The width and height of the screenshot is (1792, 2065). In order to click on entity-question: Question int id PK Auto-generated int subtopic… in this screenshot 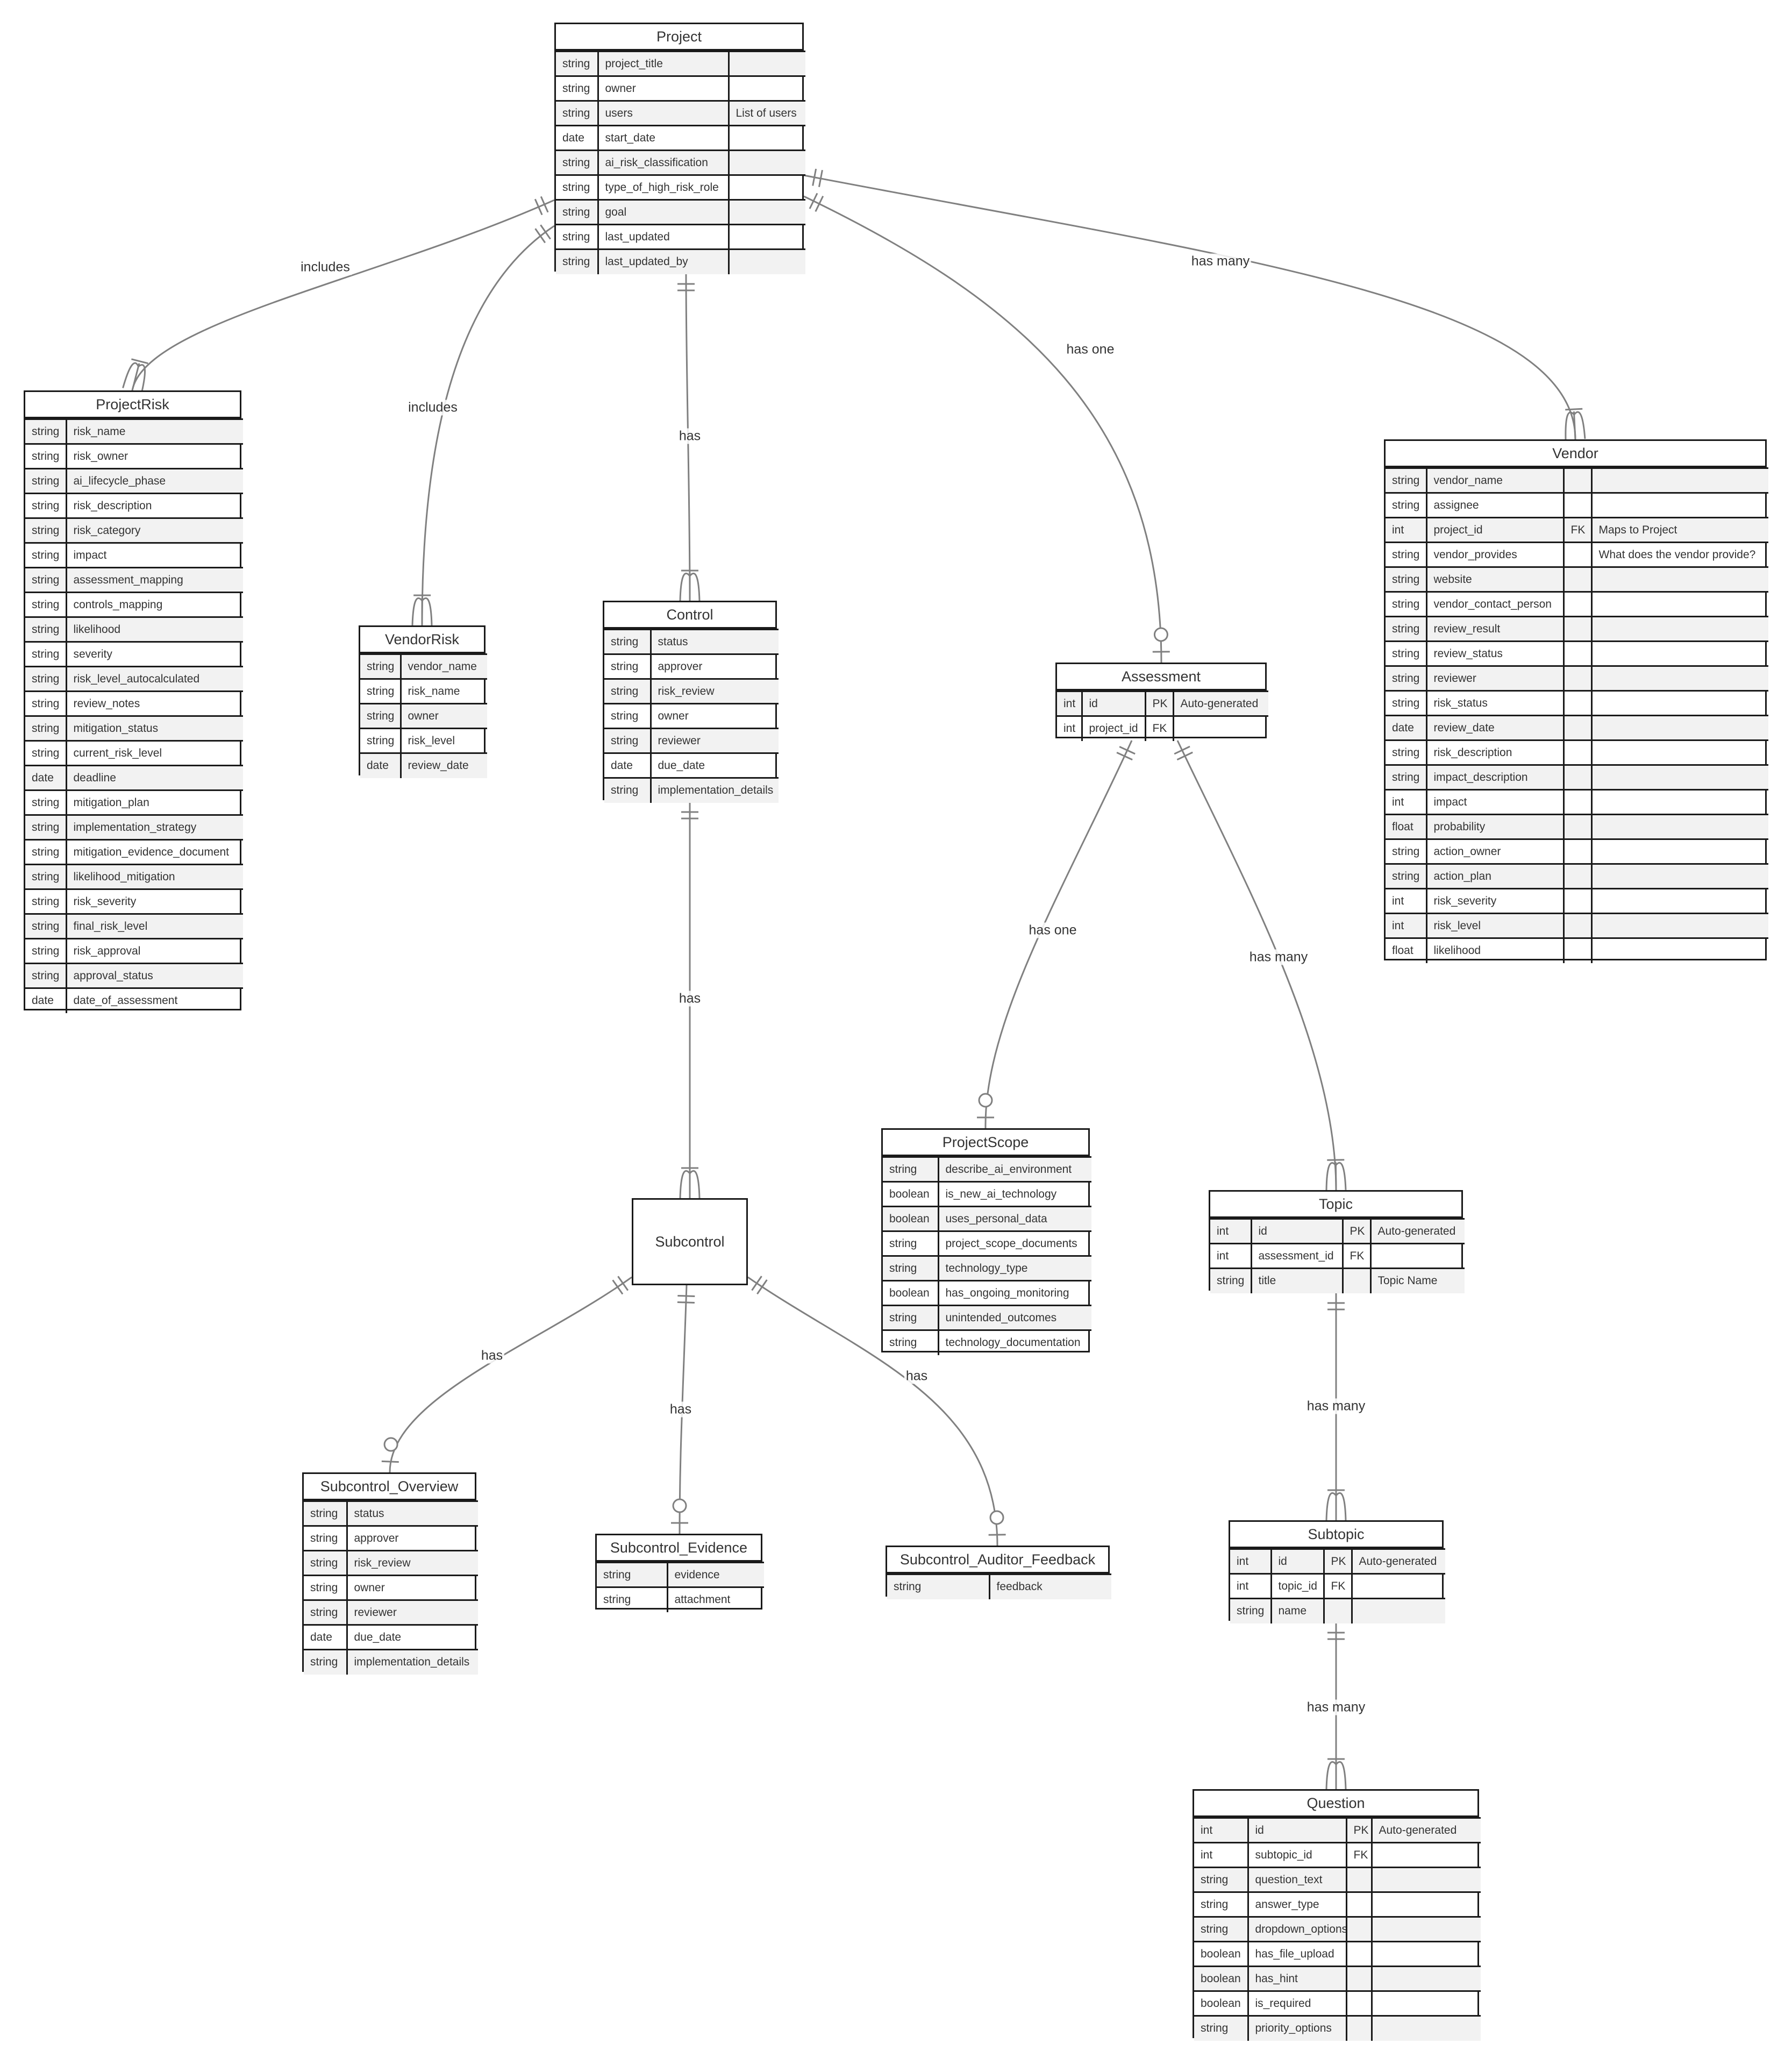, I will do `click(1337, 1915)`.